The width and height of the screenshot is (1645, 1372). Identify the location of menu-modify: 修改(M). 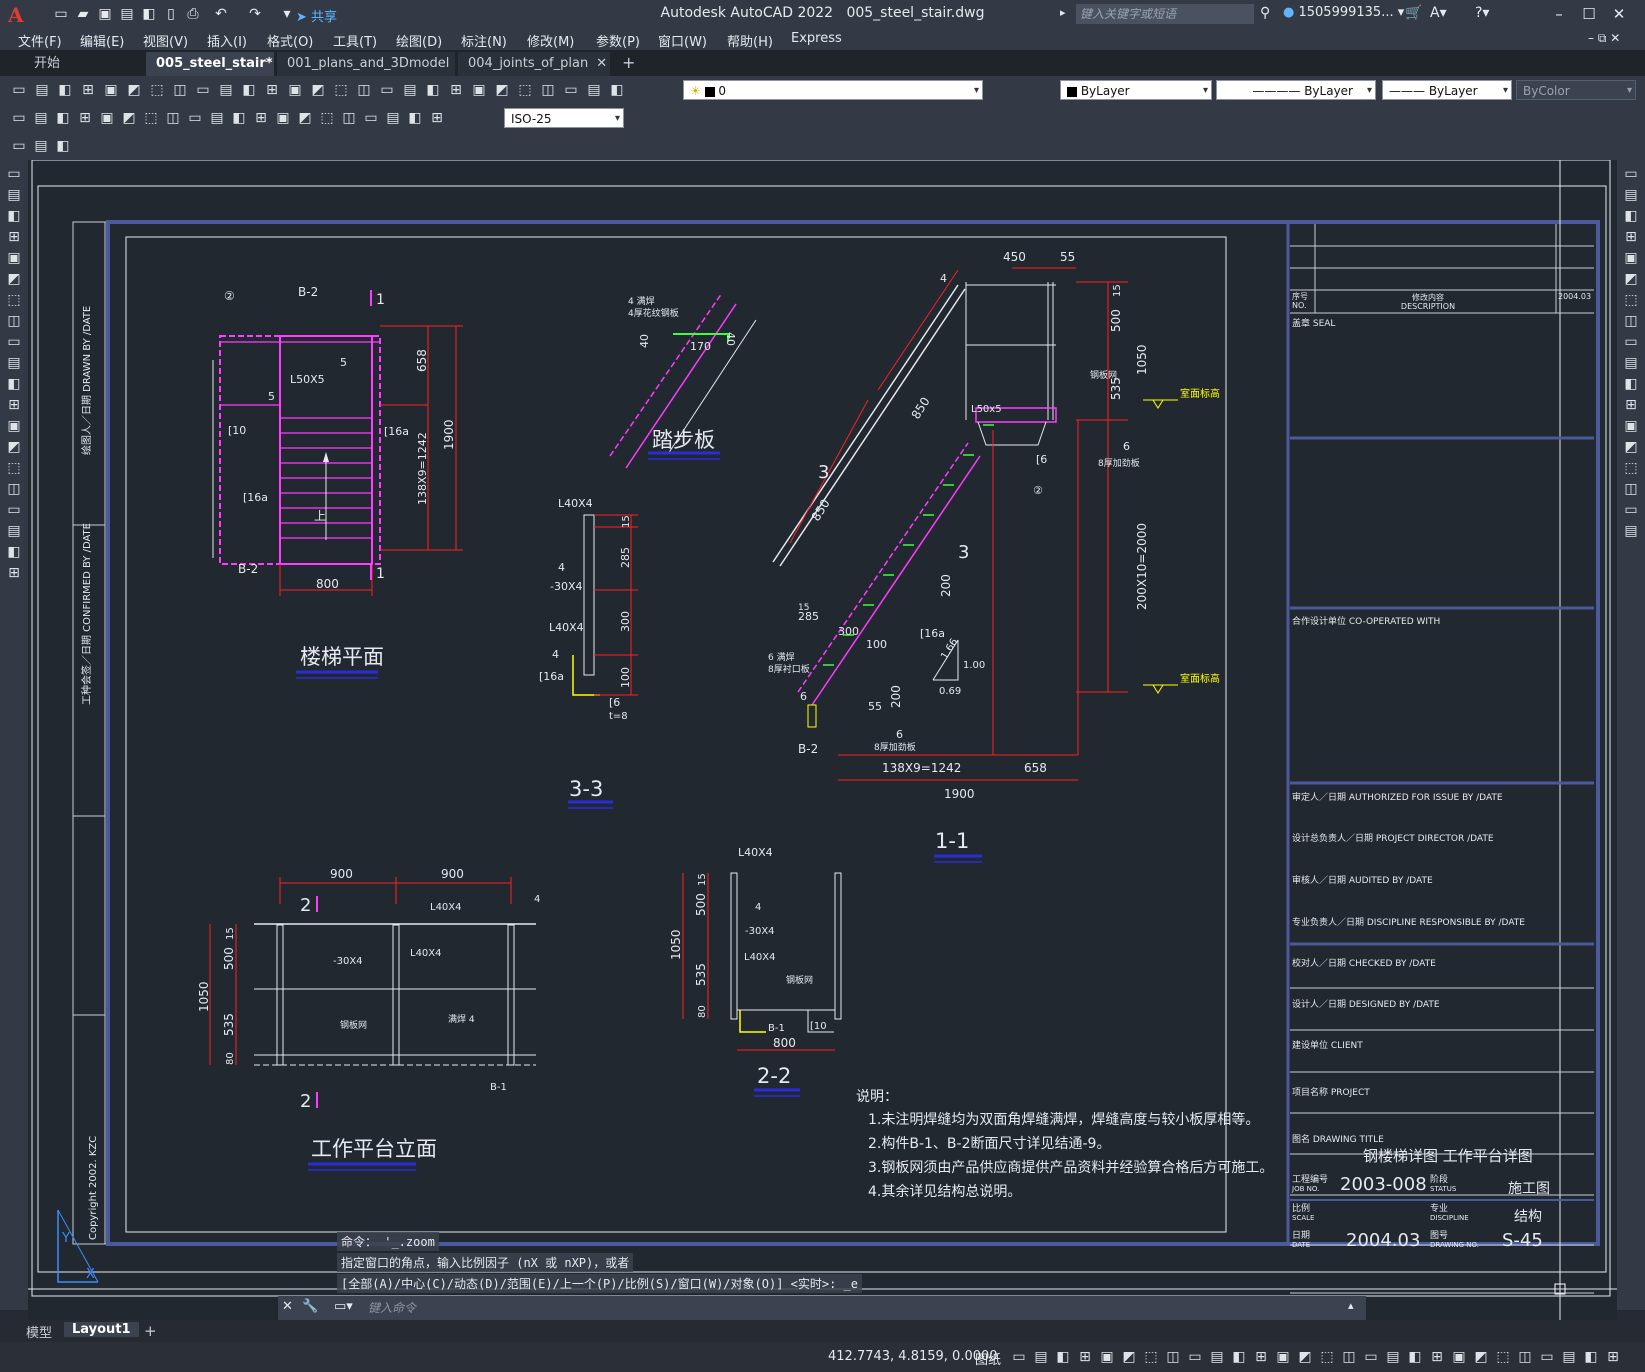
(550, 40).